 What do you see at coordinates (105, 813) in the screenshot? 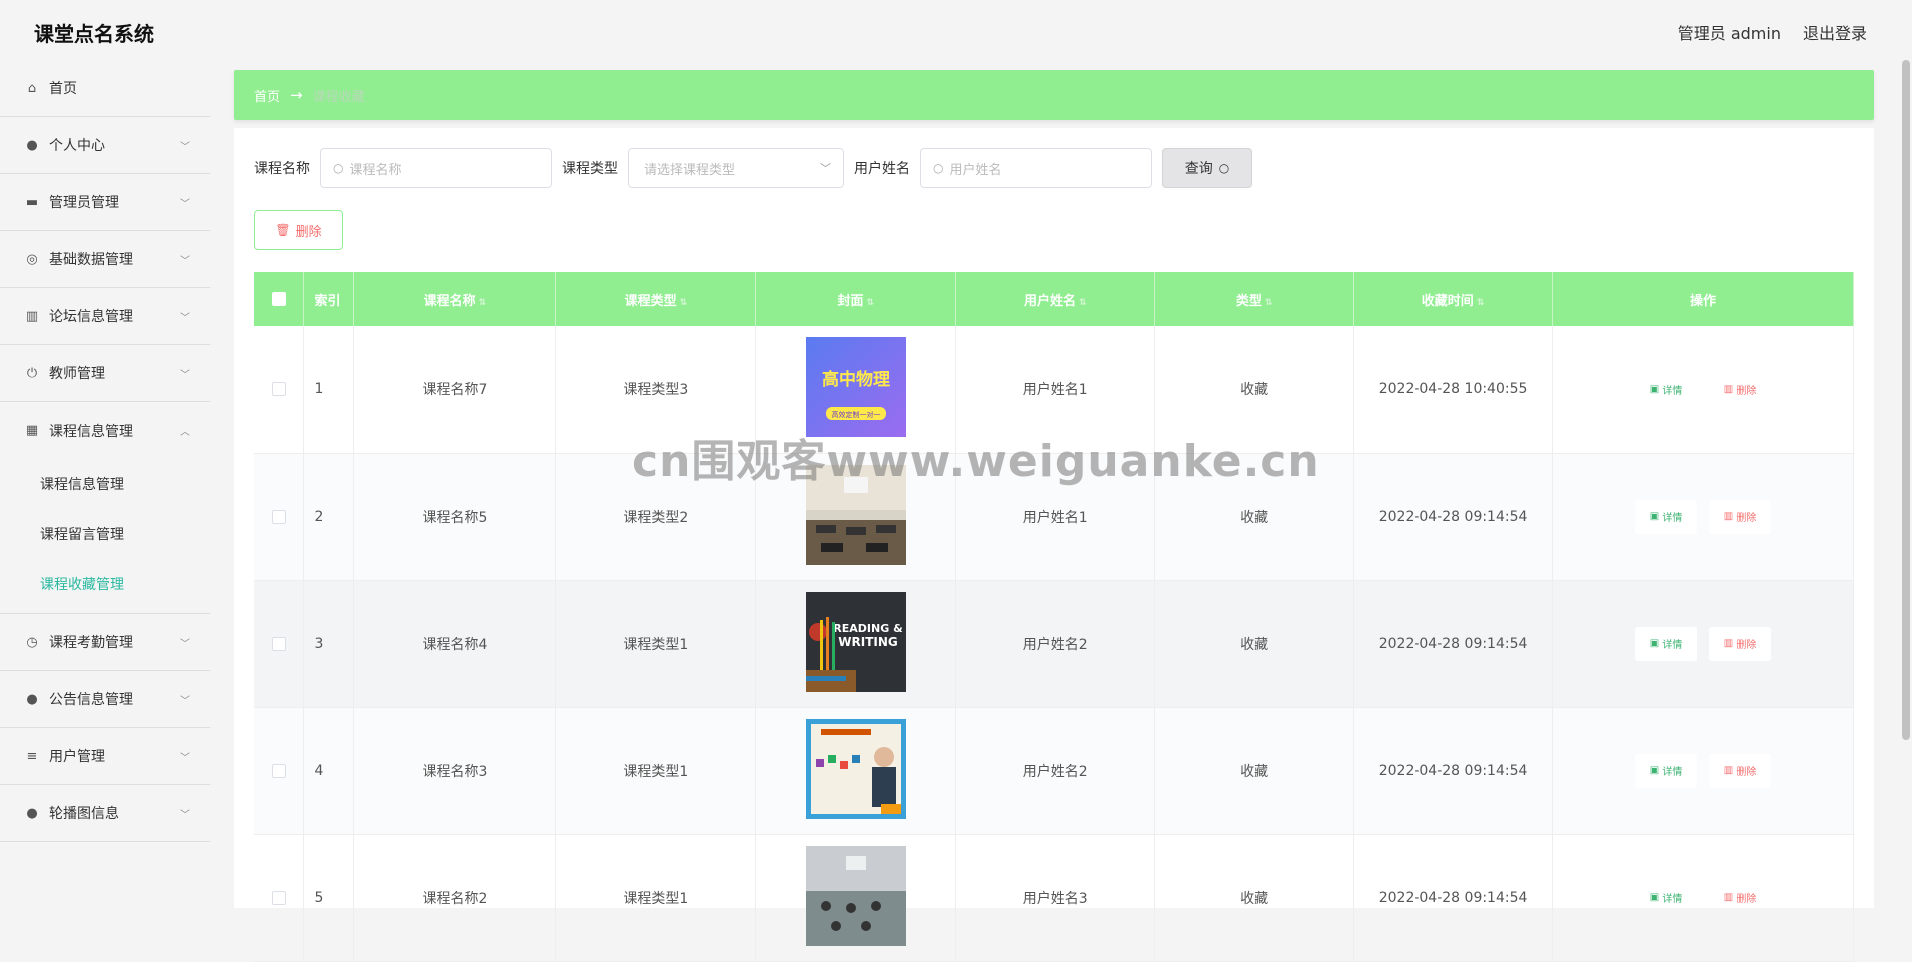
I see `sidebar-item-carousel: ● 轮播图信息 ﹀` at bounding box center [105, 813].